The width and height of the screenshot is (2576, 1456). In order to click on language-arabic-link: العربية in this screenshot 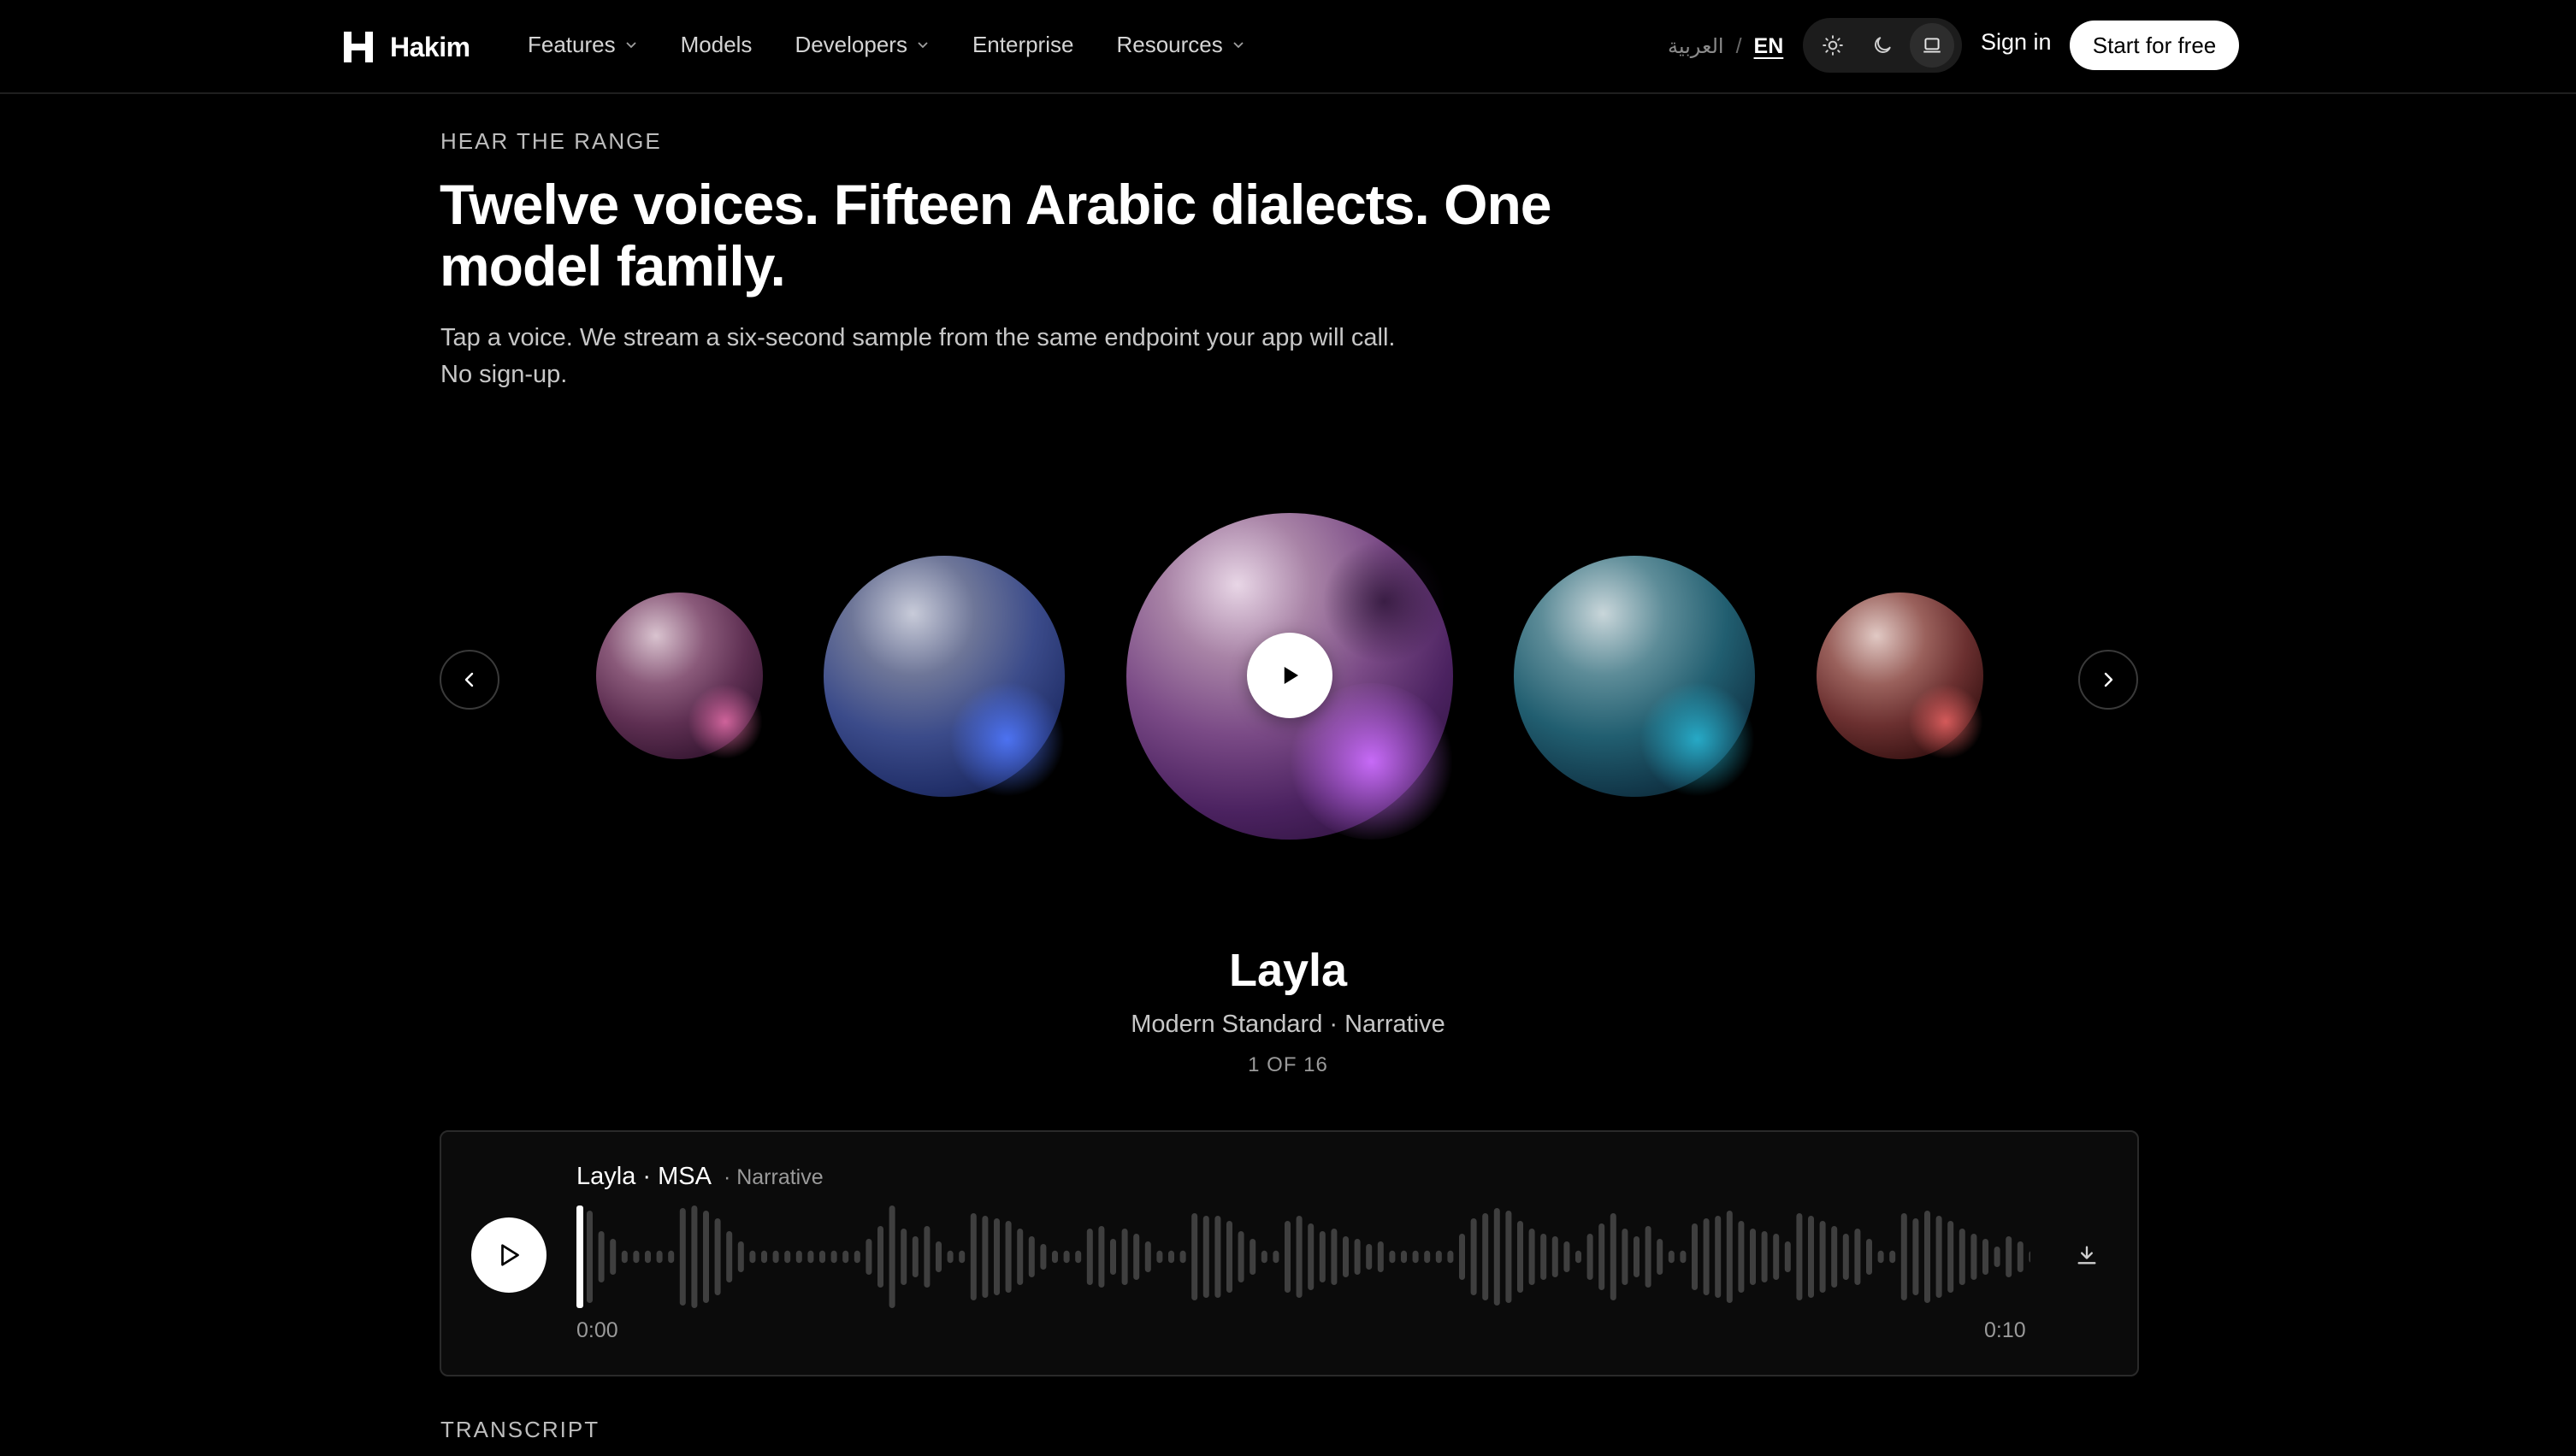, I will do `click(1696, 46)`.